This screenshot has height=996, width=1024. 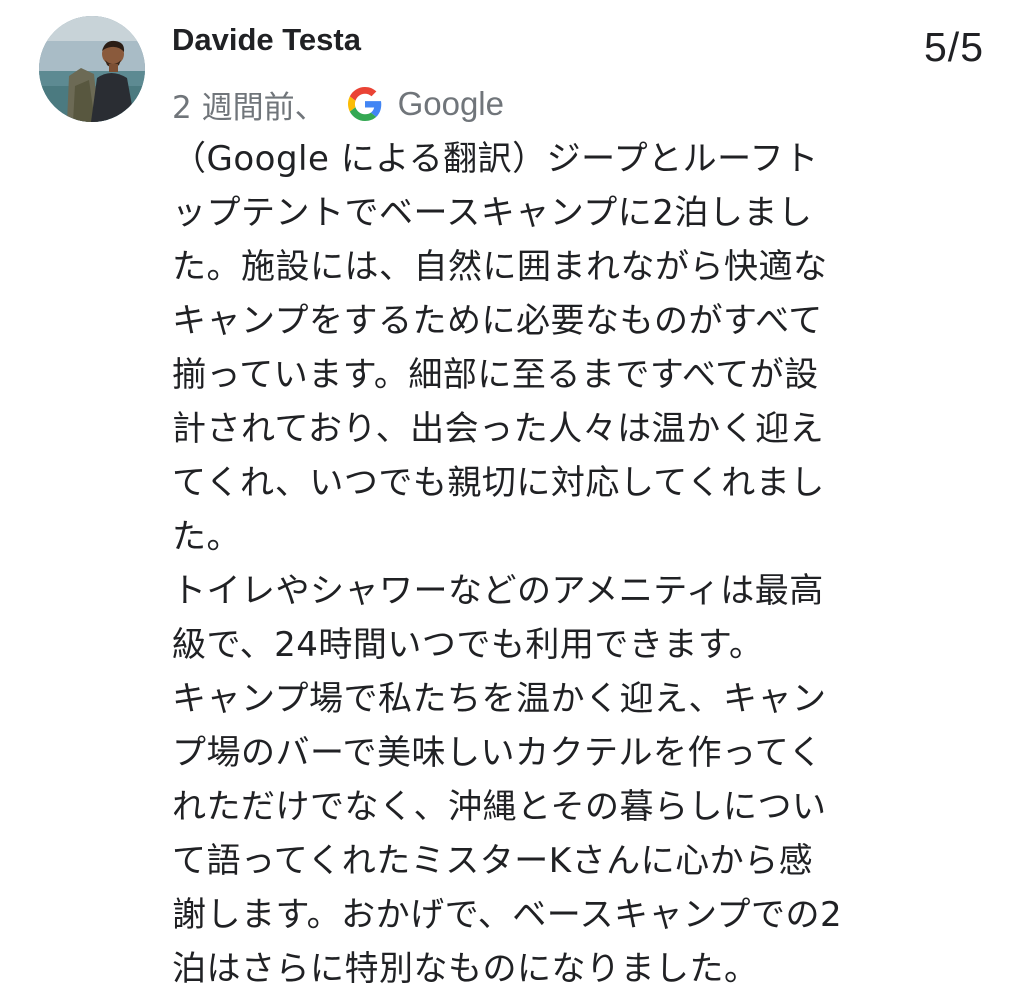 I want to click on review-line: て語ってくれたミスターKさんに心から感, so click(x=493, y=861).